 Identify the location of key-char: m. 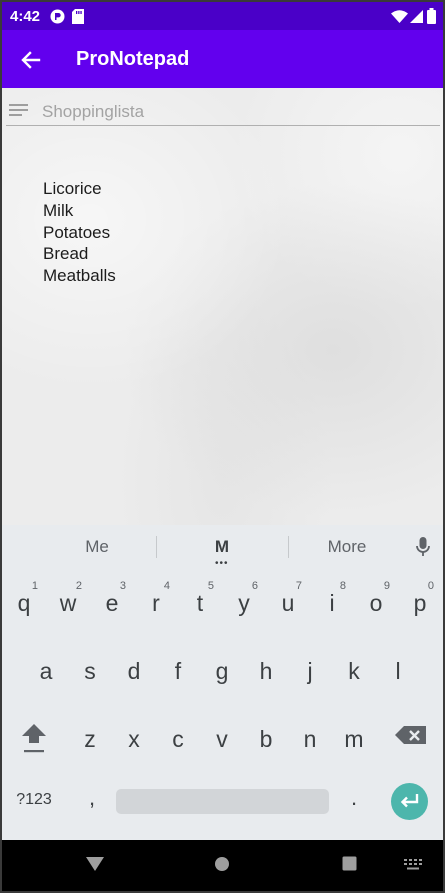
(354, 739).